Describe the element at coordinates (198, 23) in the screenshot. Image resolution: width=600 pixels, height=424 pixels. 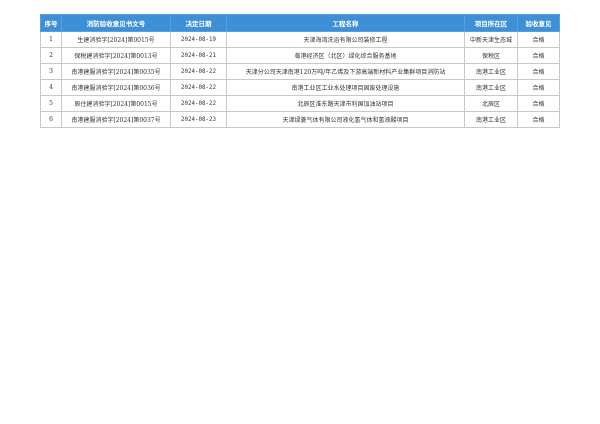
I see `header-decision-date: 决定日期` at that location.